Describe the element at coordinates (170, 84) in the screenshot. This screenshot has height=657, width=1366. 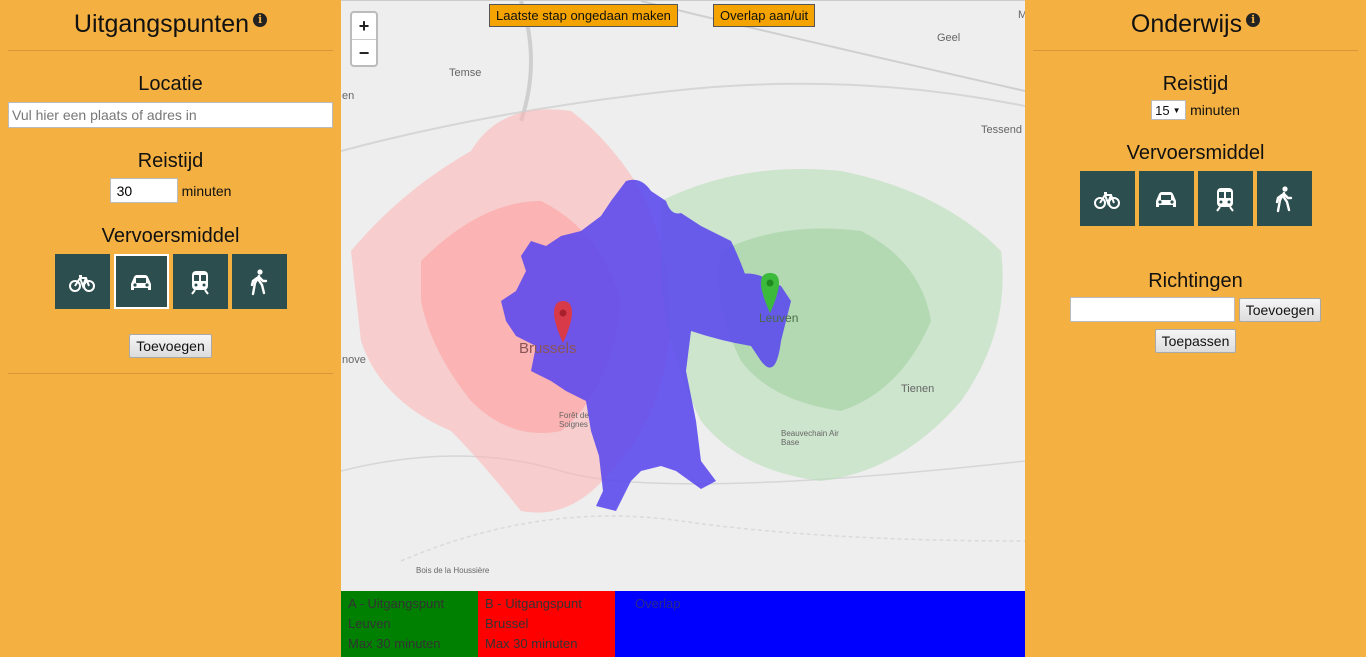
I see `location-title: Locatie` at that location.